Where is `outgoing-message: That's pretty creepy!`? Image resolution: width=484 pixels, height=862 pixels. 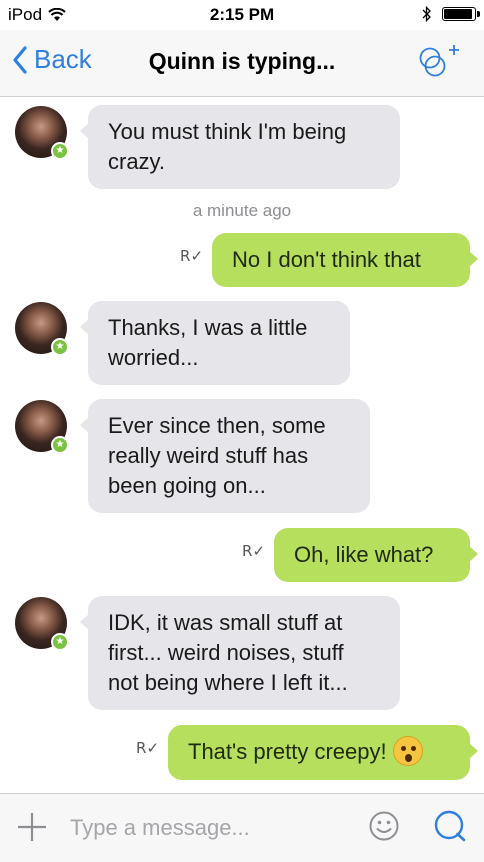 outgoing-message: That's pretty creepy! is located at coordinates (323, 753).